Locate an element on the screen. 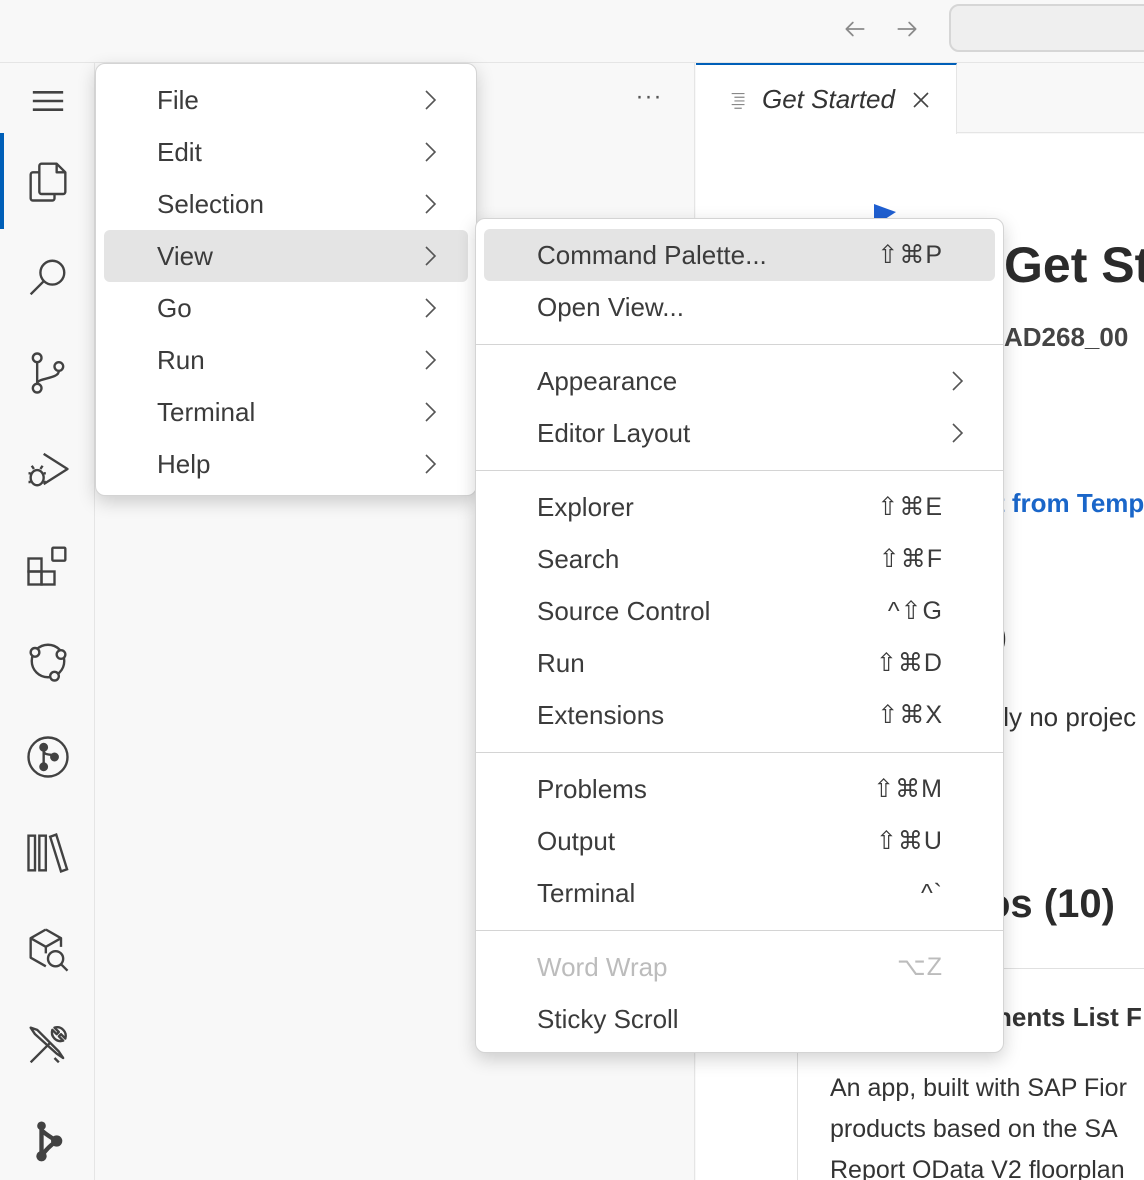 The width and height of the screenshot is (1144, 1180). menu-item-editor-layout: Editor Layout is located at coordinates (739, 433).